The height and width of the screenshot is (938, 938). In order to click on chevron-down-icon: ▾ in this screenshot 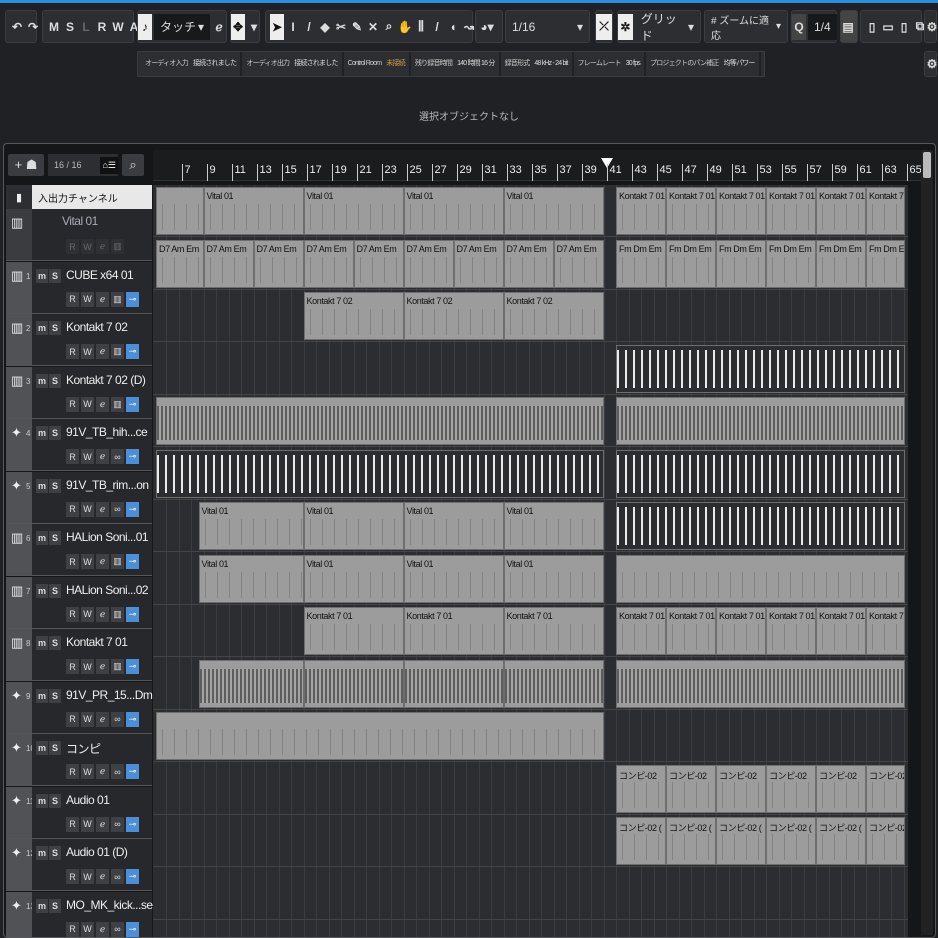, I will do `click(254, 27)`.